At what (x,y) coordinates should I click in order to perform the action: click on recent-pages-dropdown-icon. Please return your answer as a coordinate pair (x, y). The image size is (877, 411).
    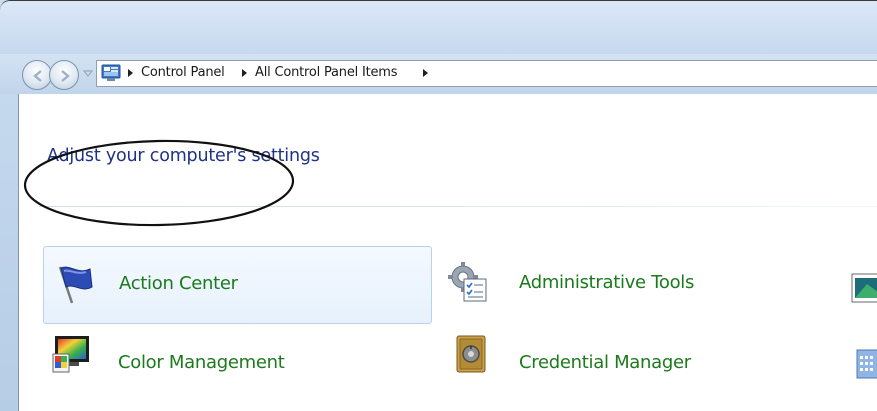
    Looking at the image, I should click on (88, 74).